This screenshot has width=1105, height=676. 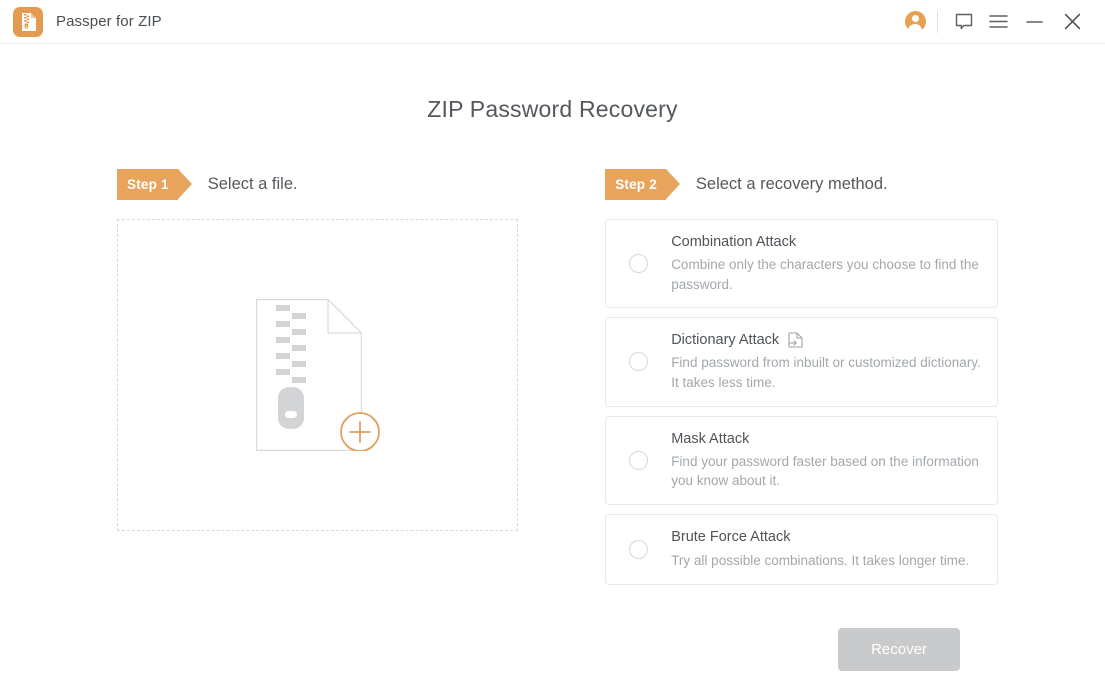 I want to click on step2-label: Select a recovery method., so click(x=791, y=184).